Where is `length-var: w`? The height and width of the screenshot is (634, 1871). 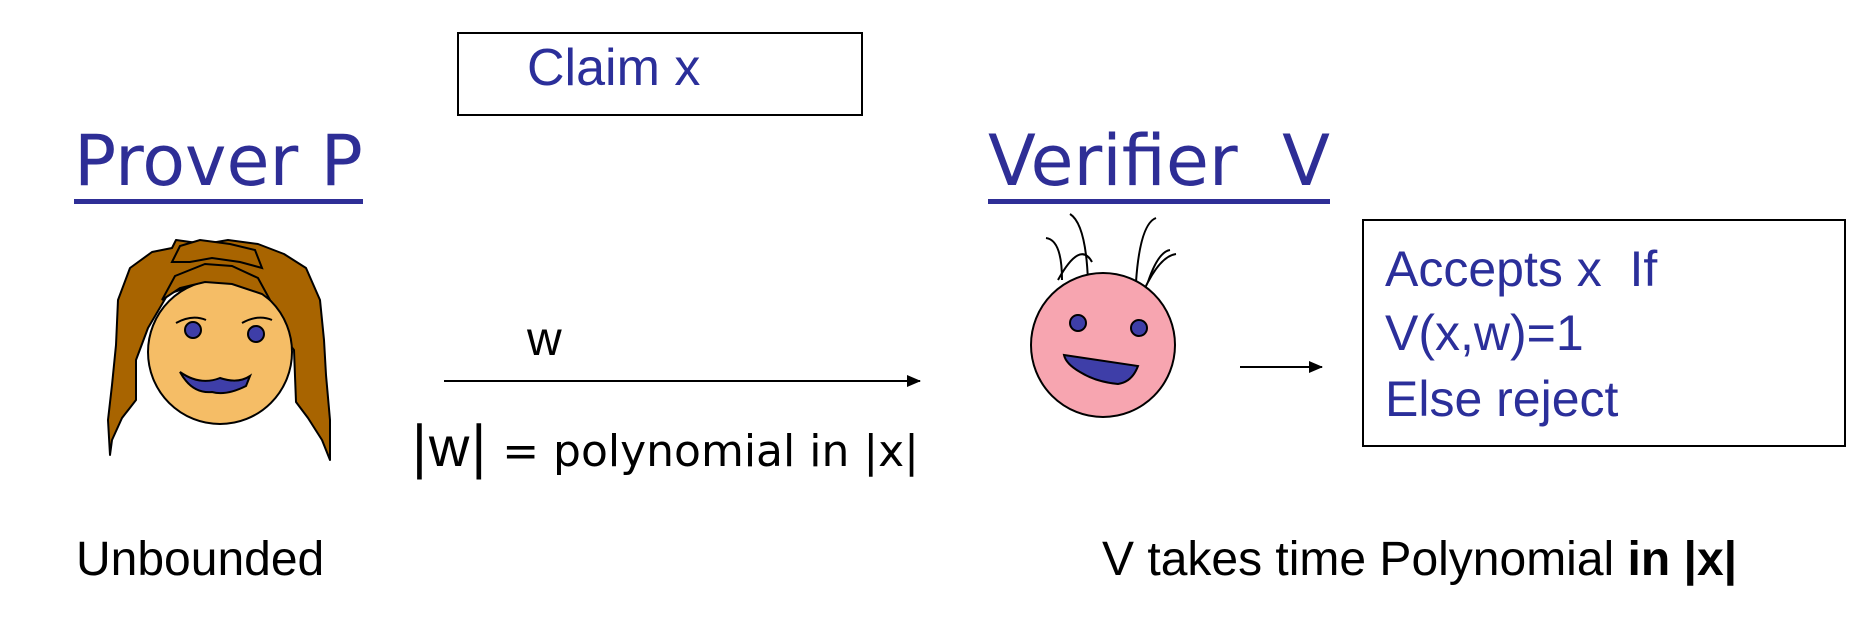
length-var: w is located at coordinates (449, 446).